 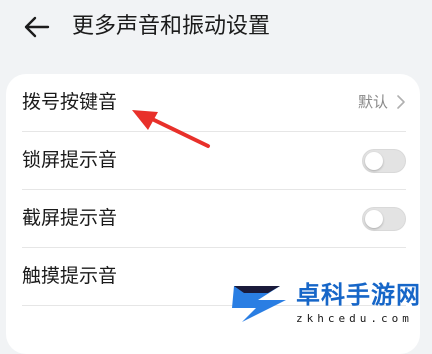 What do you see at coordinates (70, 276) in the screenshot?
I see `touch-sound-label: 触摸提示音` at bounding box center [70, 276].